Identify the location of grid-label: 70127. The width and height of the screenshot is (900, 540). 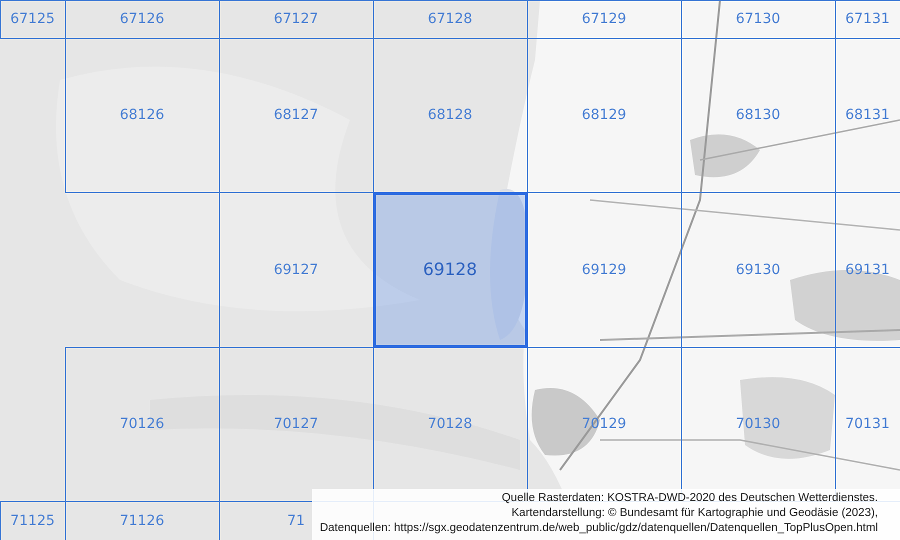
(296, 424).